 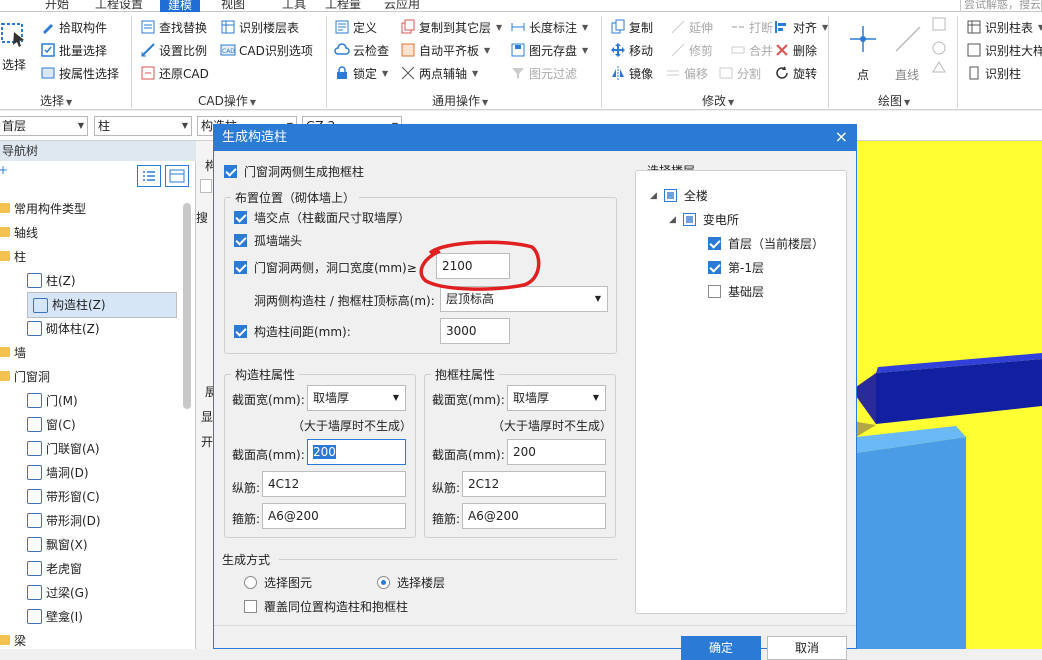 What do you see at coordinates (102, 544) in the screenshot?
I see `nav-tree-item: 飘窗(X)` at bounding box center [102, 544].